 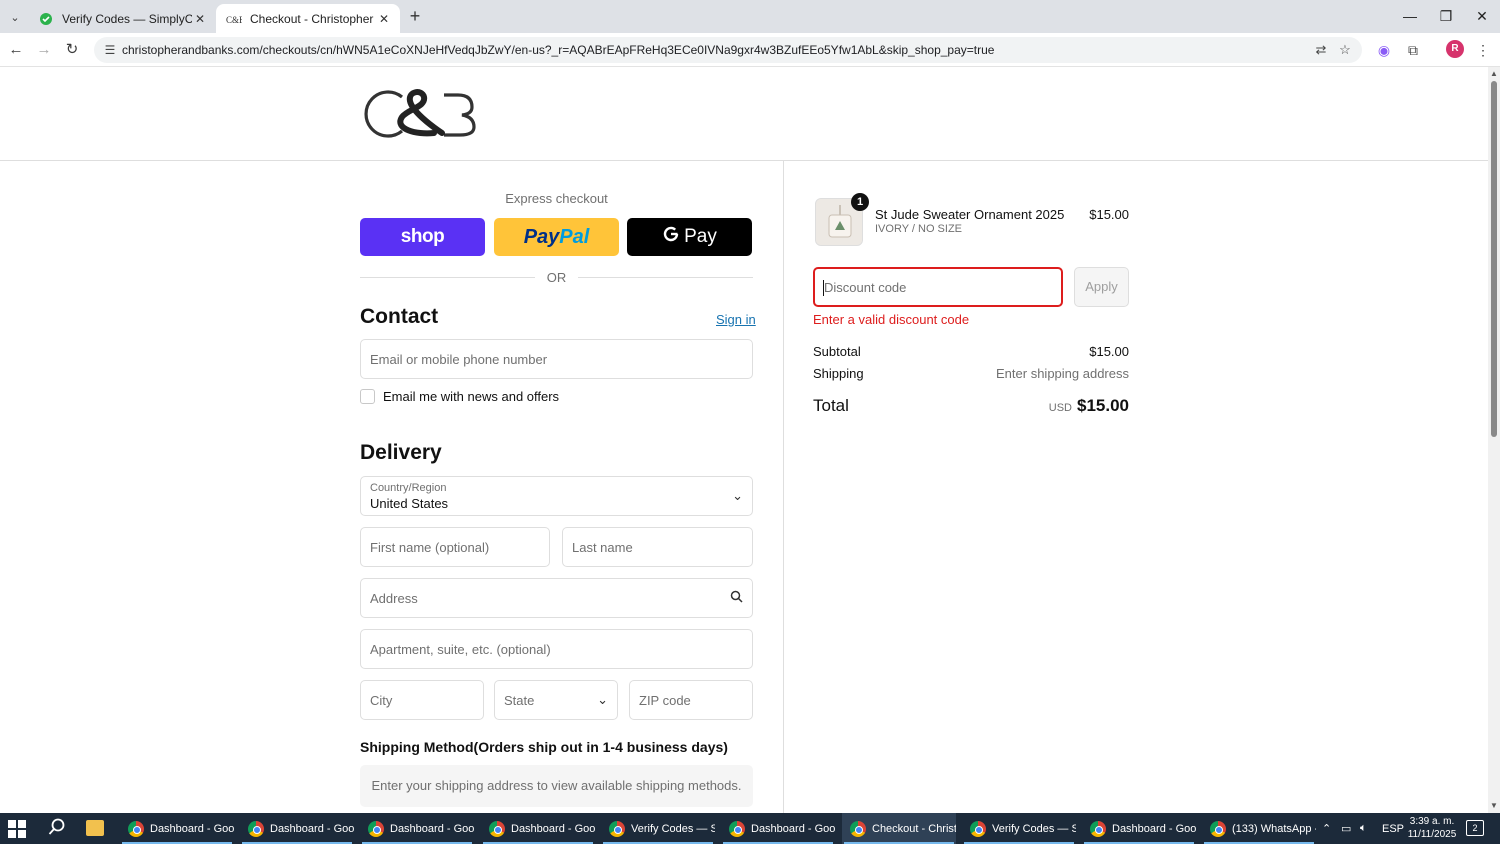 I want to click on minimize-icon: —, so click(x=1410, y=16).